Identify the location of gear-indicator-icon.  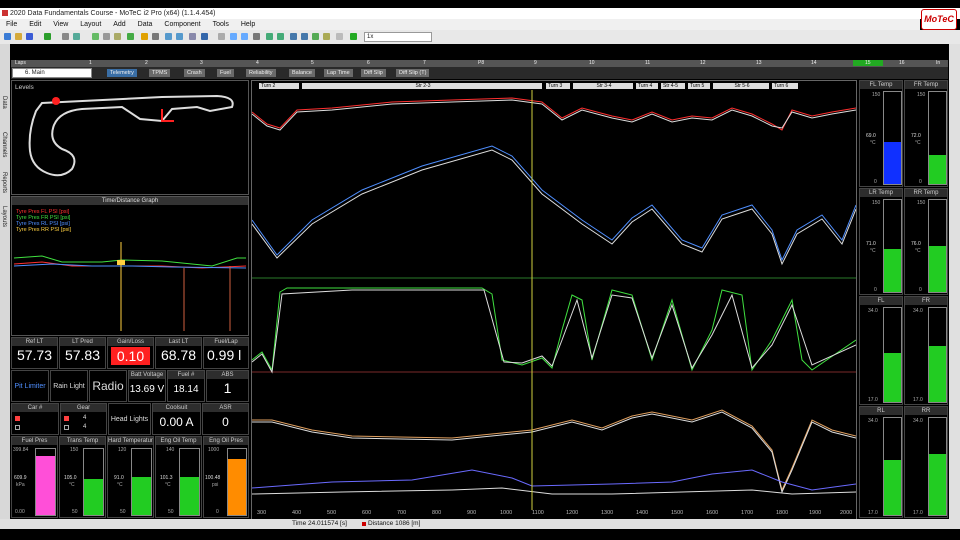
(66, 427).